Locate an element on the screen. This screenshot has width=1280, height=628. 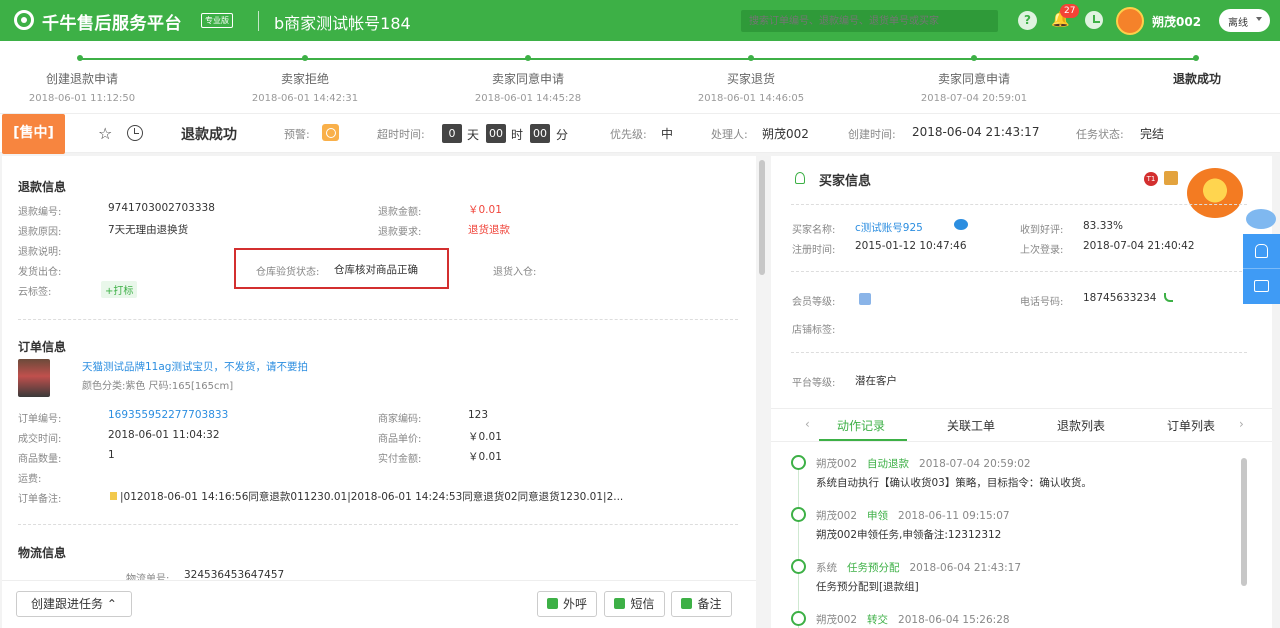
step-1: 创建退款申请 2018-06-01 11:12:50 is located at coordinates (82, 87).